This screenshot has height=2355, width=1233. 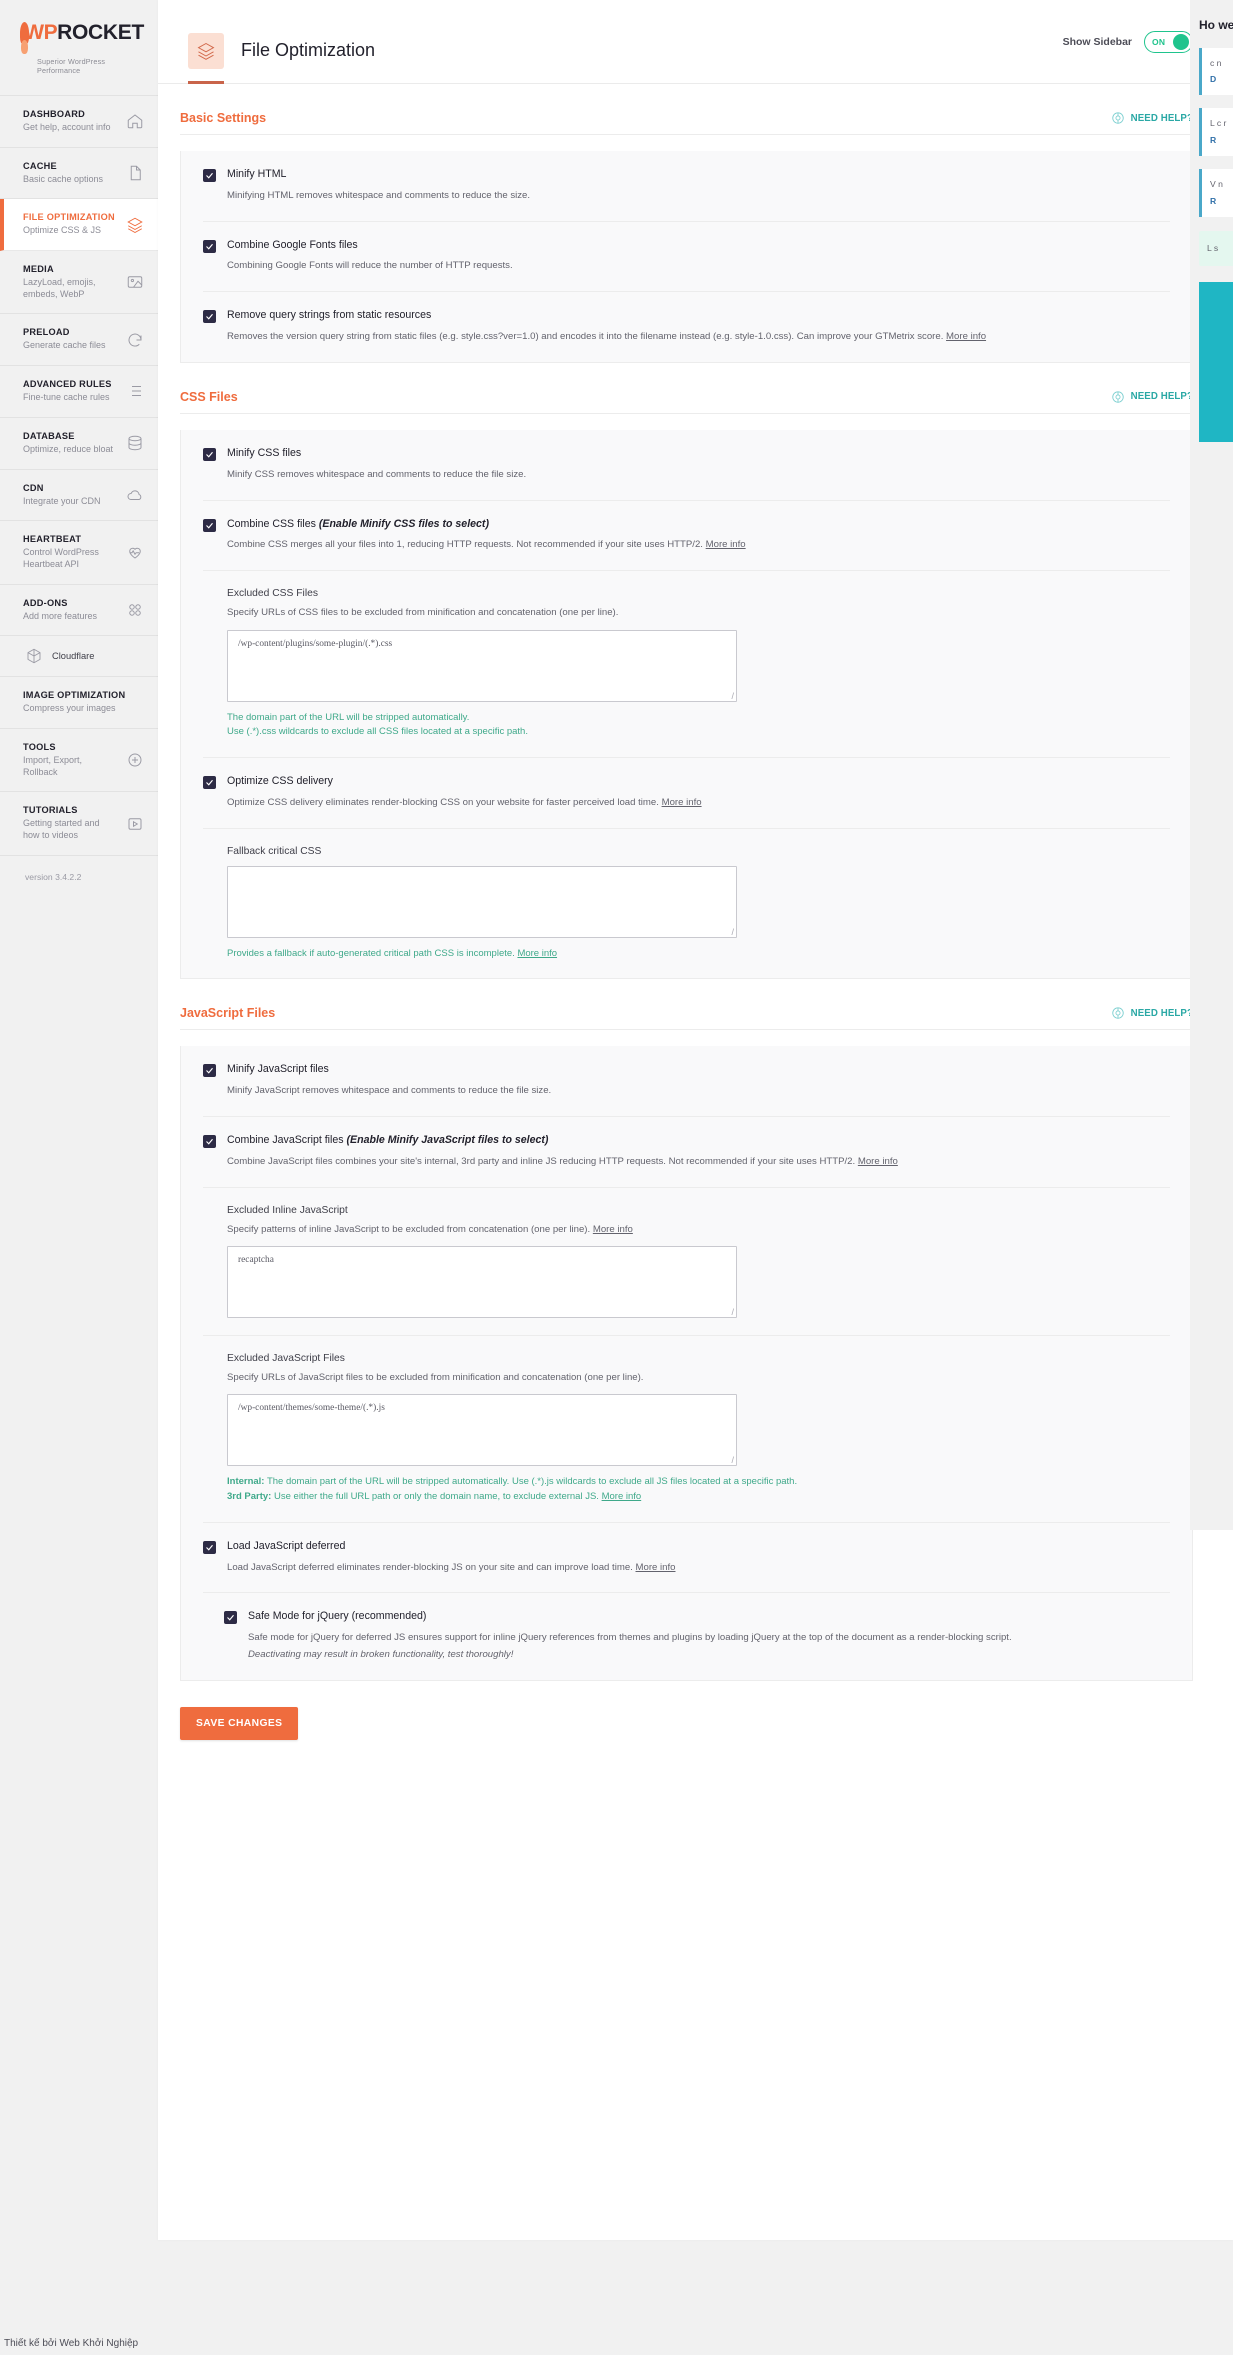 What do you see at coordinates (1168, 41) in the screenshot?
I see `show-sidebar-toggle: ON` at bounding box center [1168, 41].